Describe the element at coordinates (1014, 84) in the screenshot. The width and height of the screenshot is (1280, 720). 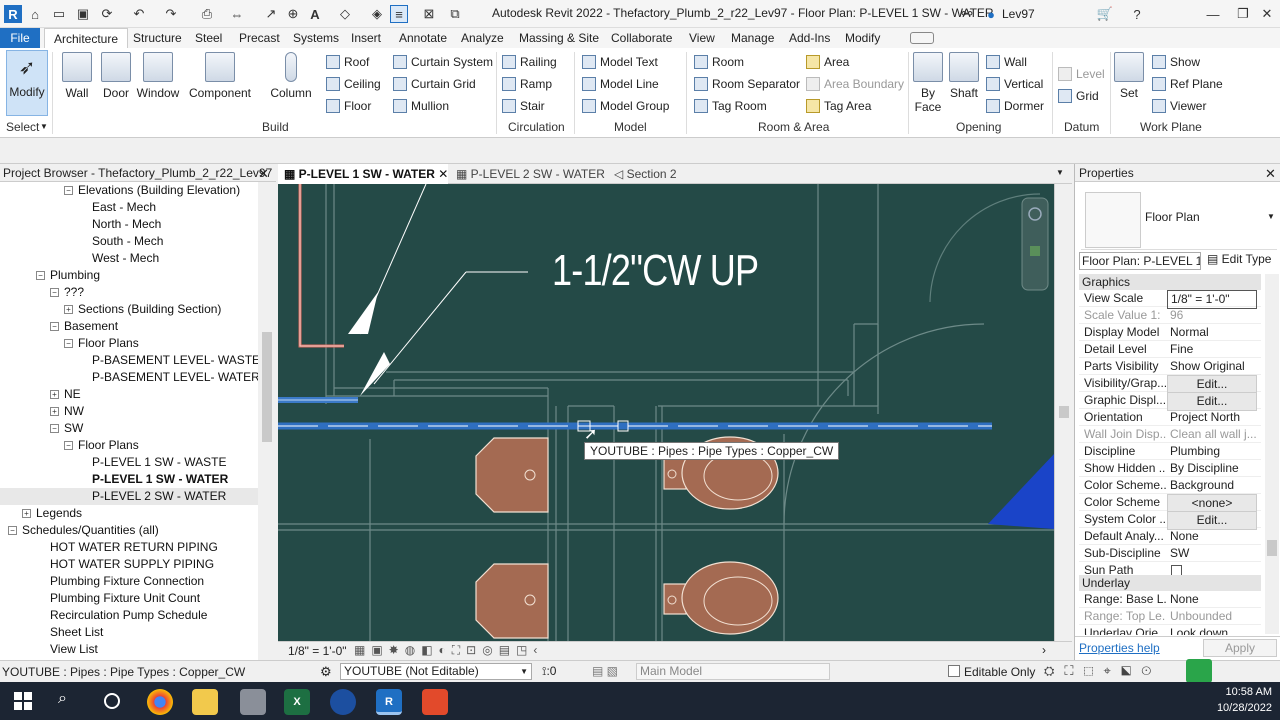
I see `vertical-button: Vertical` at that location.